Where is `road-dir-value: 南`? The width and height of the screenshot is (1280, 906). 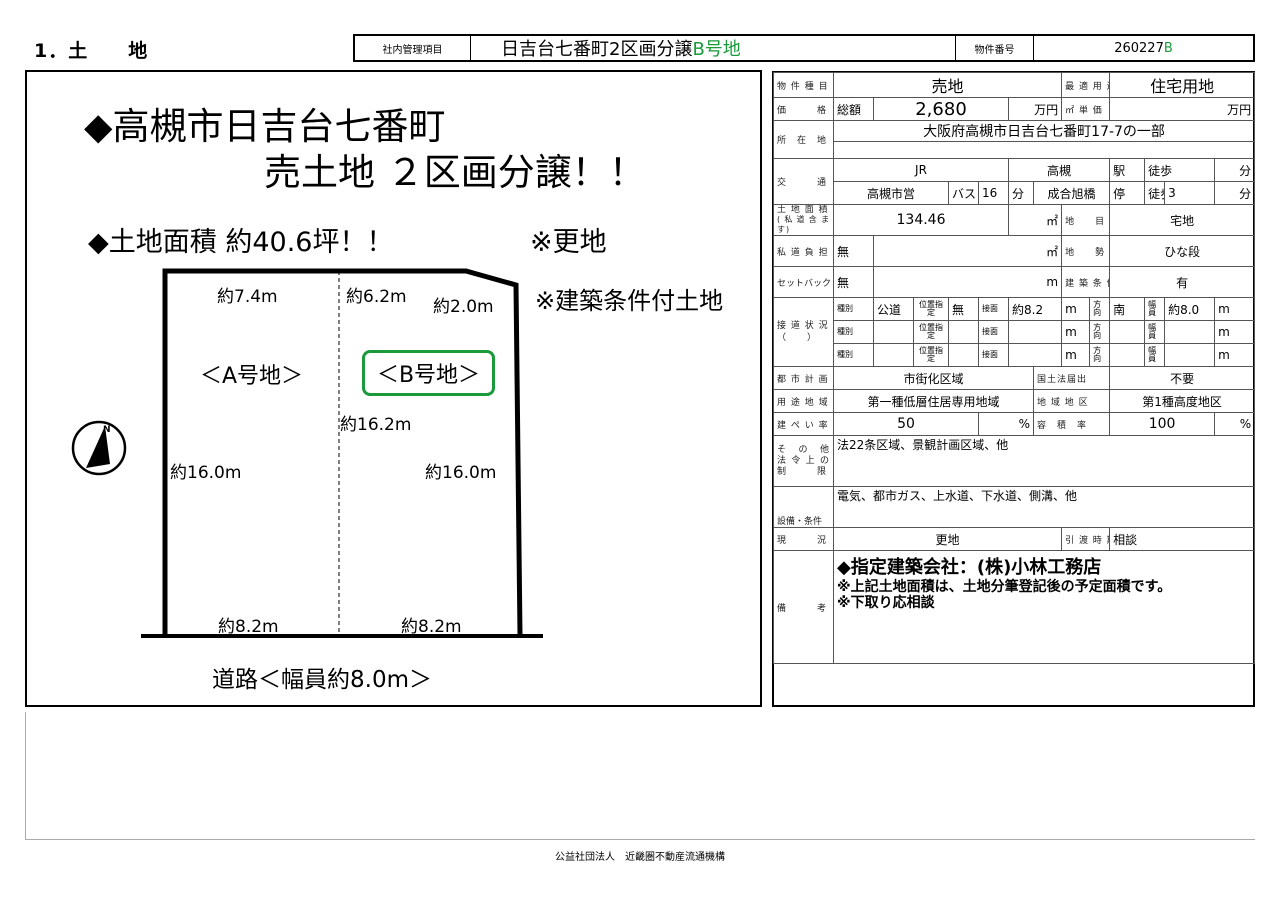 road-dir-value: 南 is located at coordinates (1127, 309).